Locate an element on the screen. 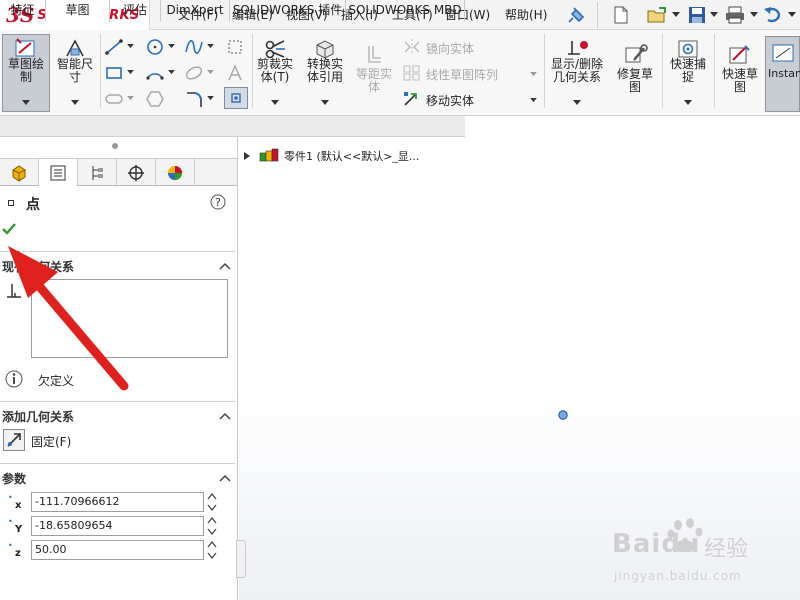 This screenshot has height=600, width=800. repair-sketch-button: 修复草 图 is located at coordinates (635, 106).